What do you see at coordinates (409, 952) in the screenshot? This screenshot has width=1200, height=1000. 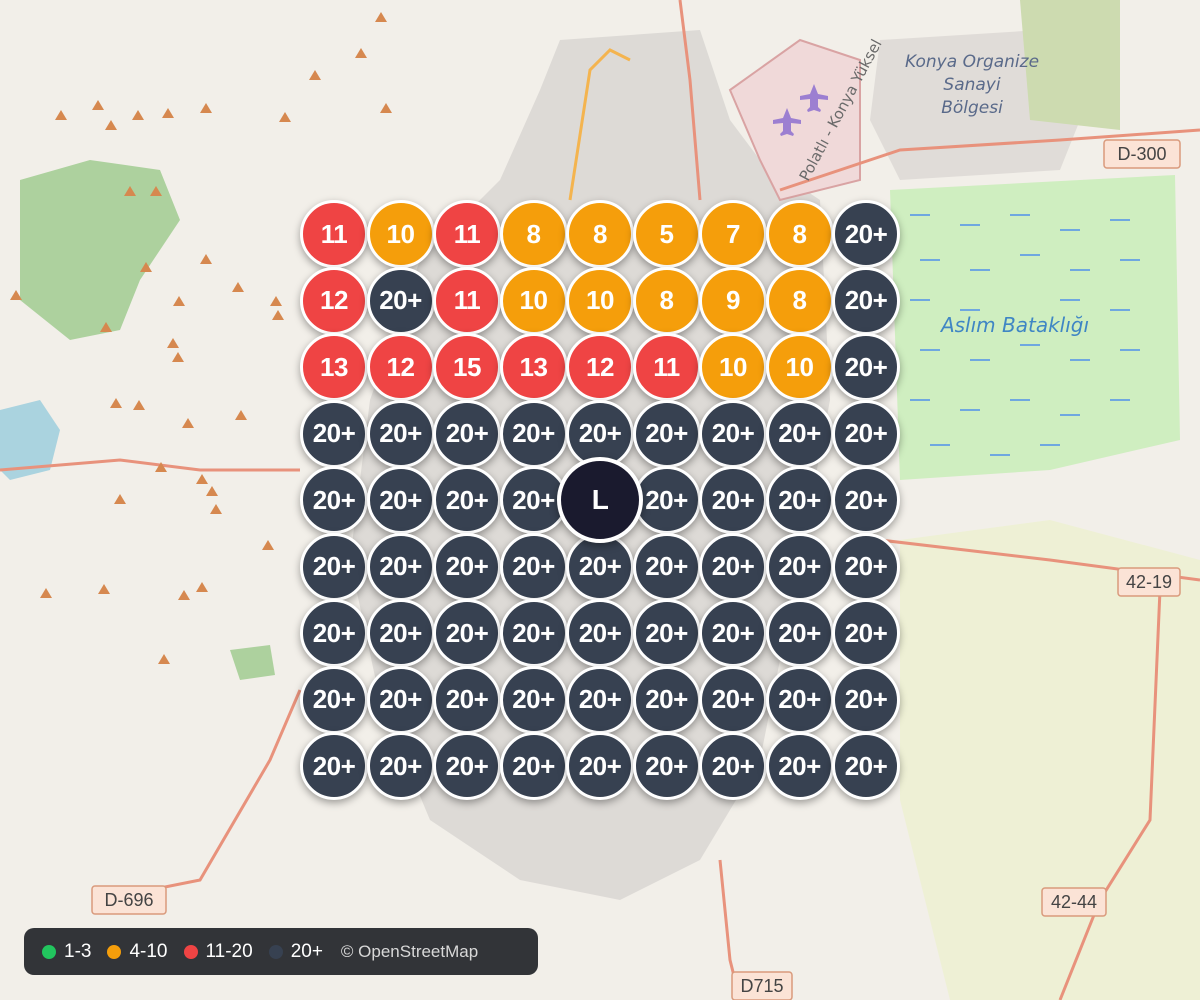 I see `map-attribution: © OpenStreetMap` at bounding box center [409, 952].